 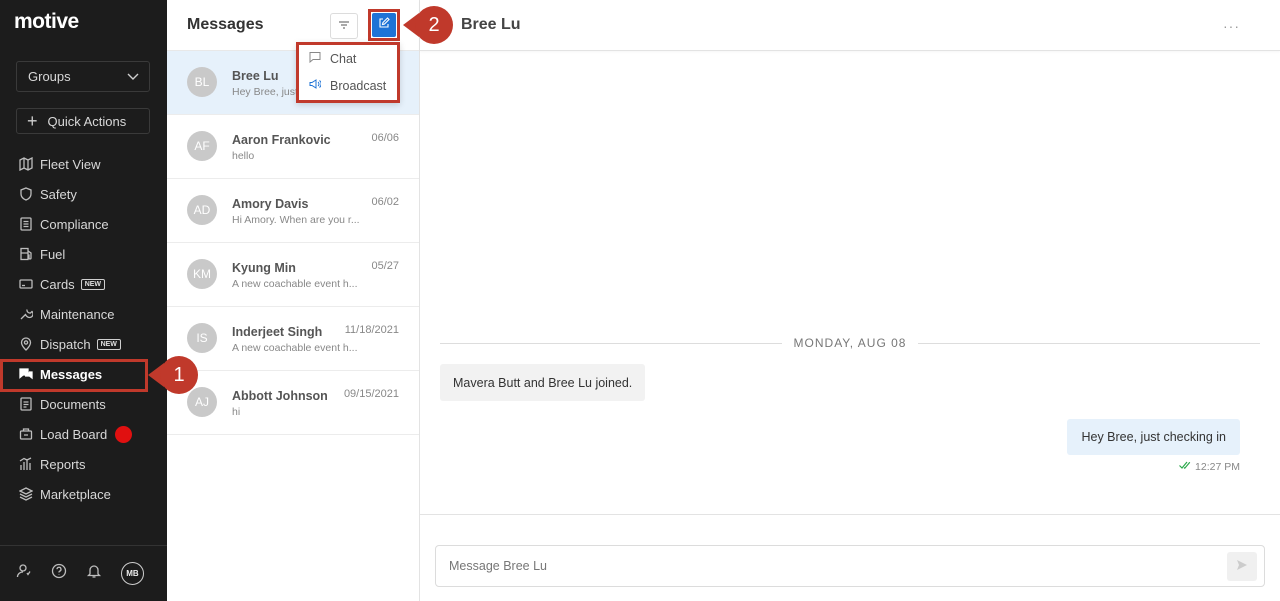 I want to click on plus-icon: +, so click(x=32, y=121).